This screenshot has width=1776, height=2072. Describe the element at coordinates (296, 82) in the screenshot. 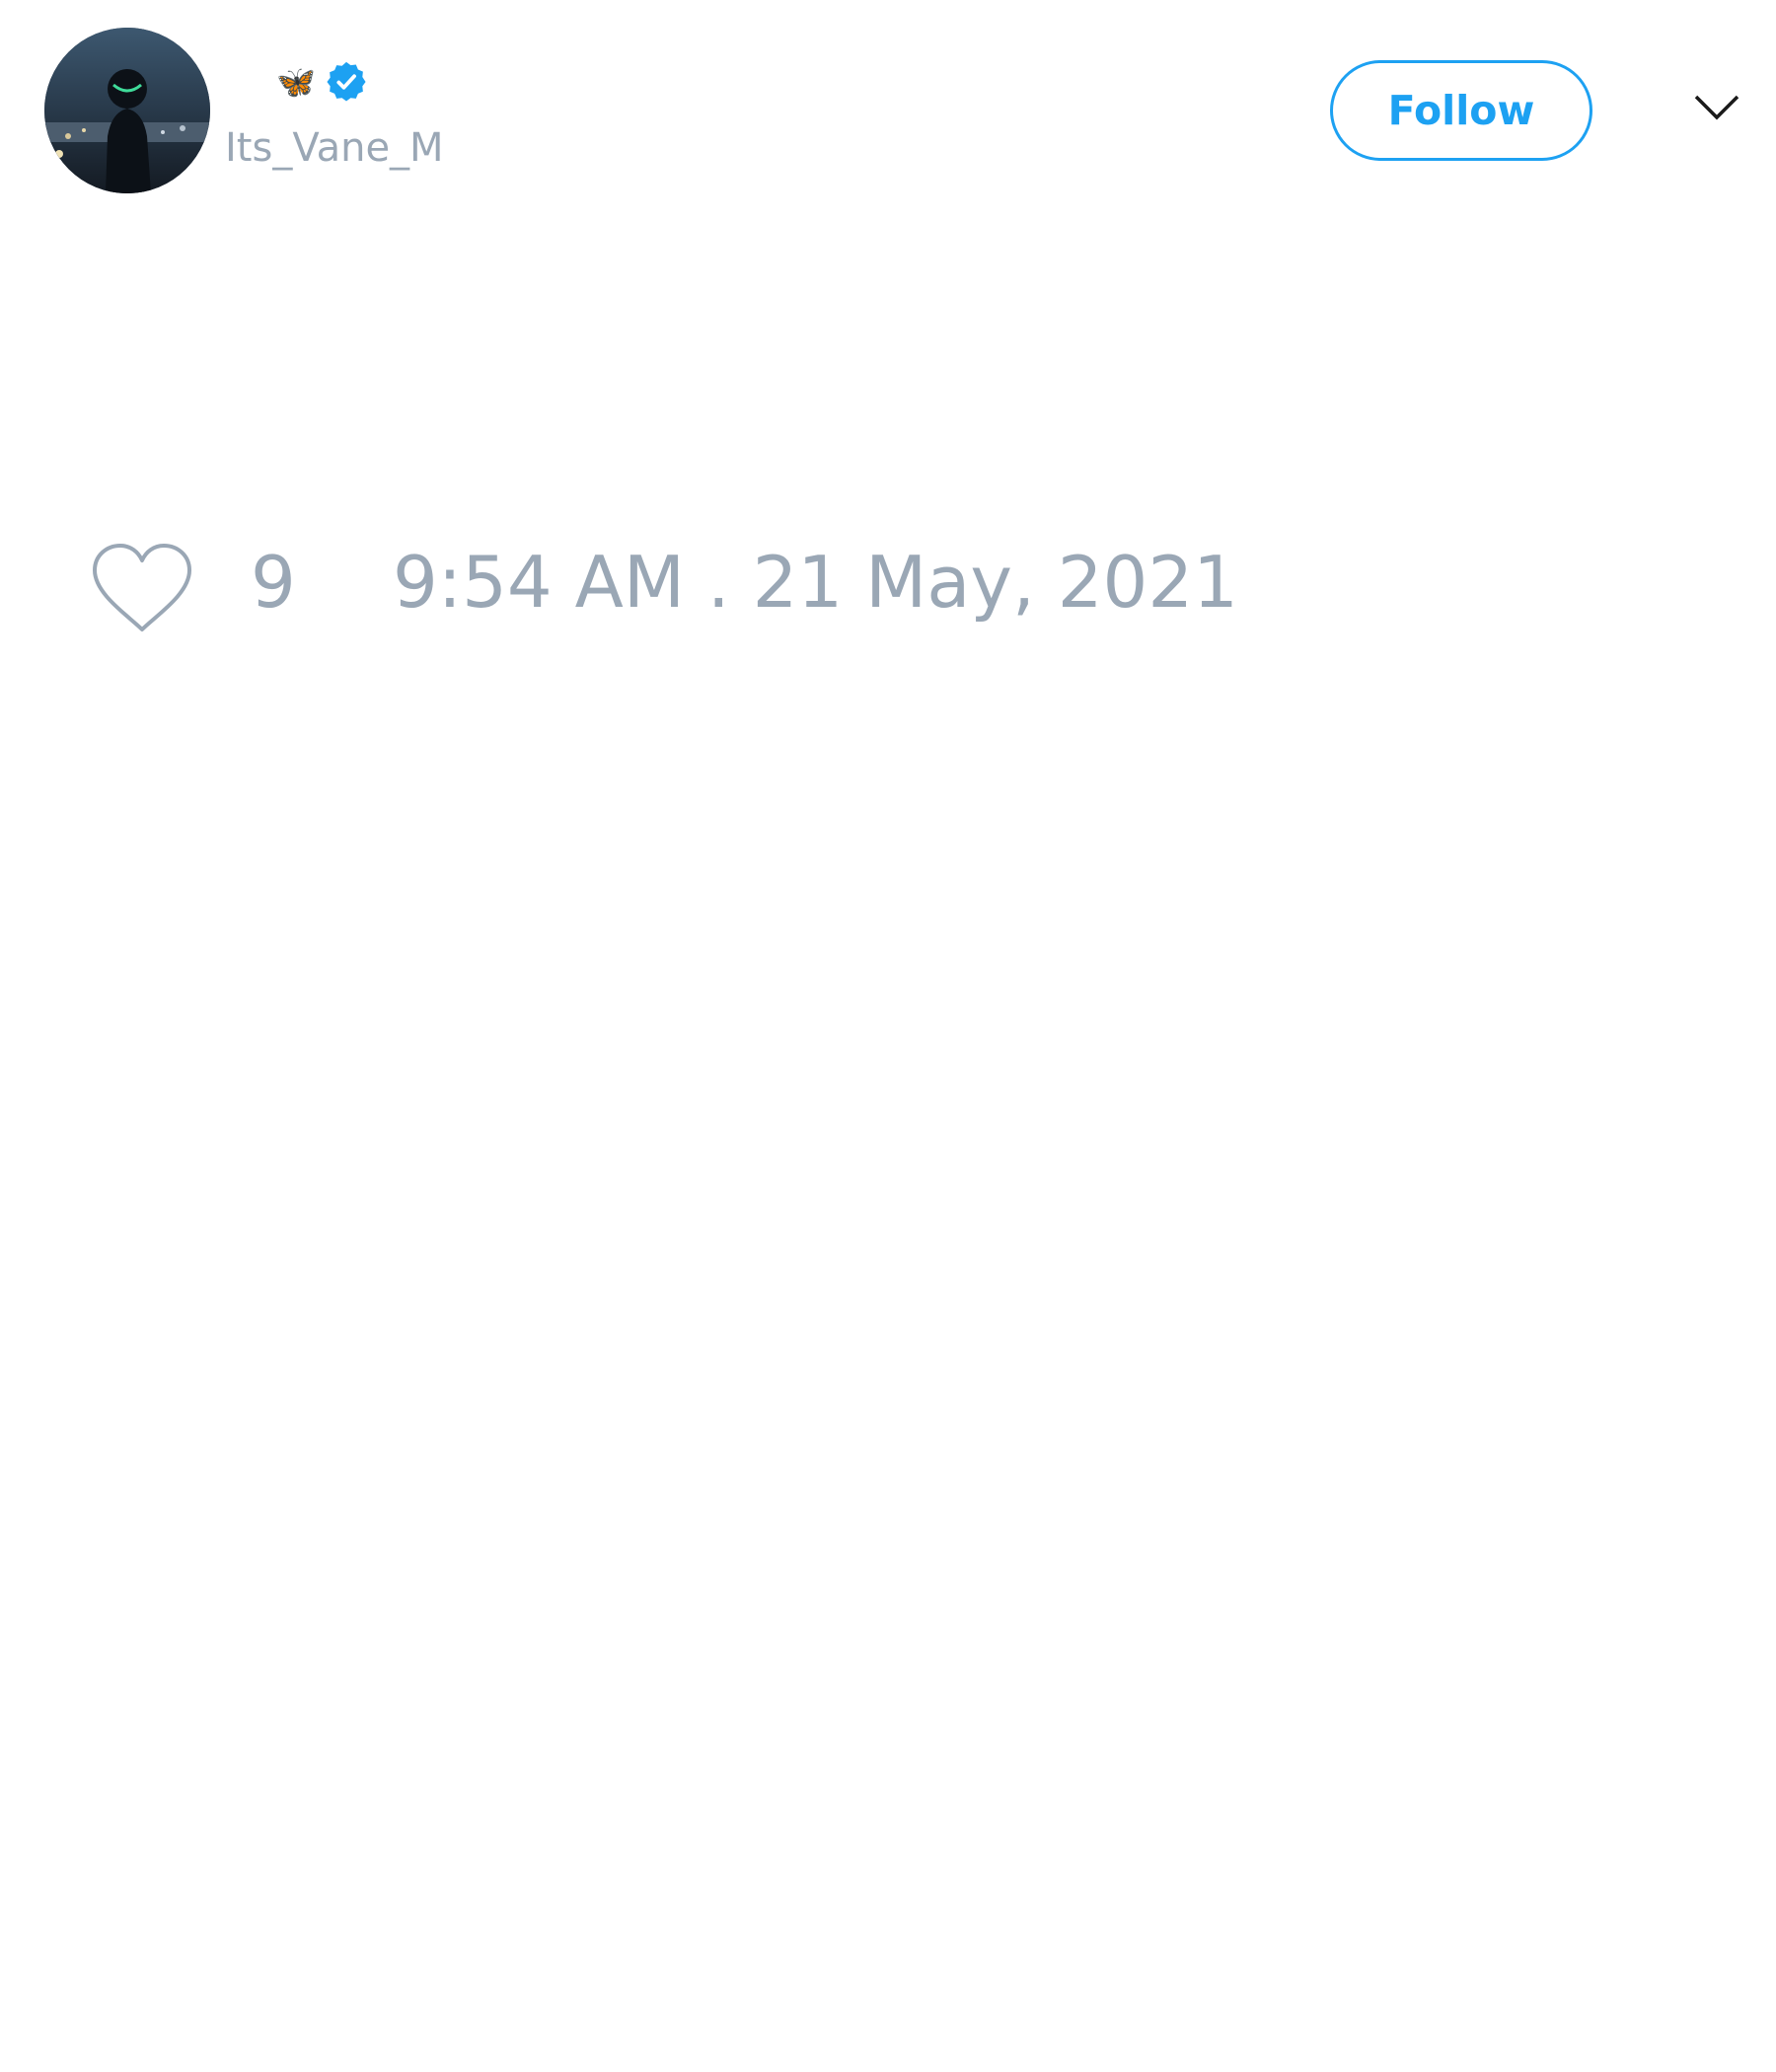

I see `butterfly-emoji: 🦋` at that location.